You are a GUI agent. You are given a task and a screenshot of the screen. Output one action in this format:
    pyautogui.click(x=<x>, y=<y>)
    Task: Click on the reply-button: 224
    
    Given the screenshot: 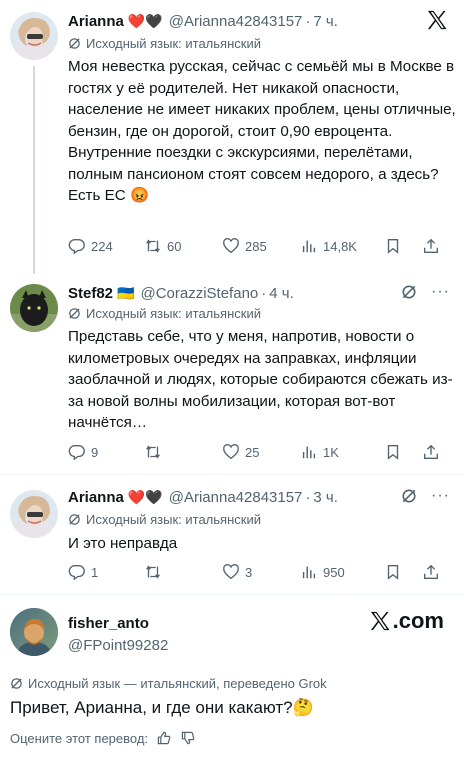 What is the action you would take?
    pyautogui.click(x=106, y=246)
    